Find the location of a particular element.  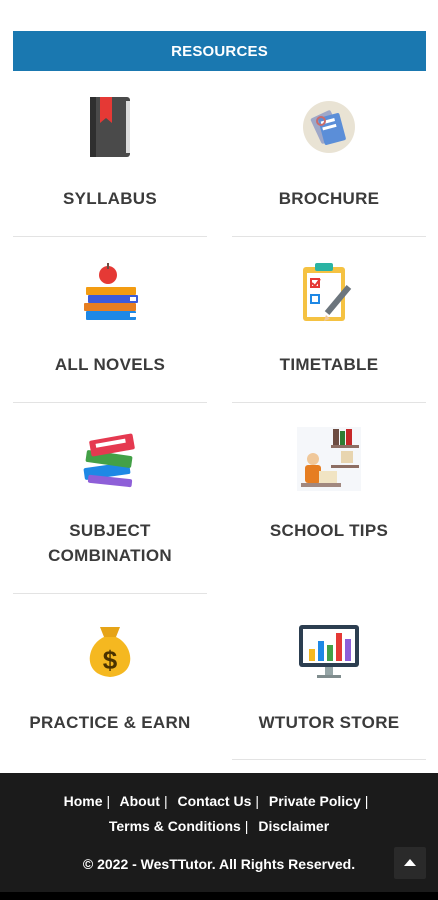

footer-link-about: About is located at coordinates (140, 801).